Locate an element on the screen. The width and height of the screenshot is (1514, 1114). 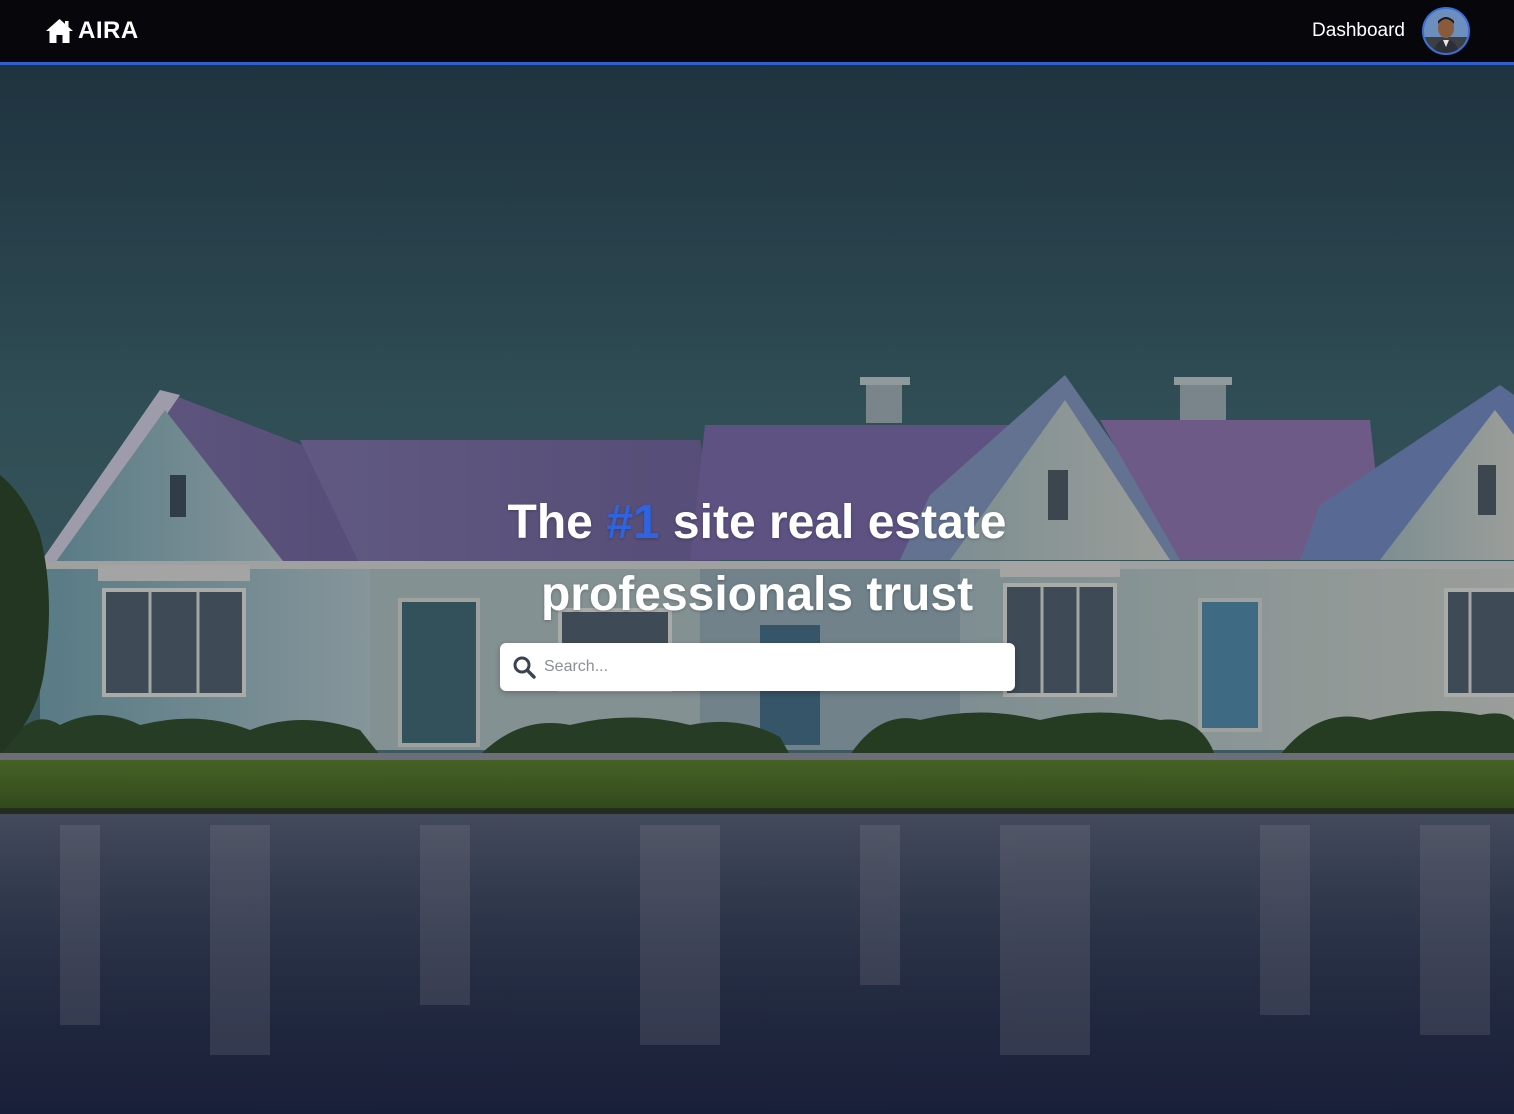
search-icon is located at coordinates (524, 667).